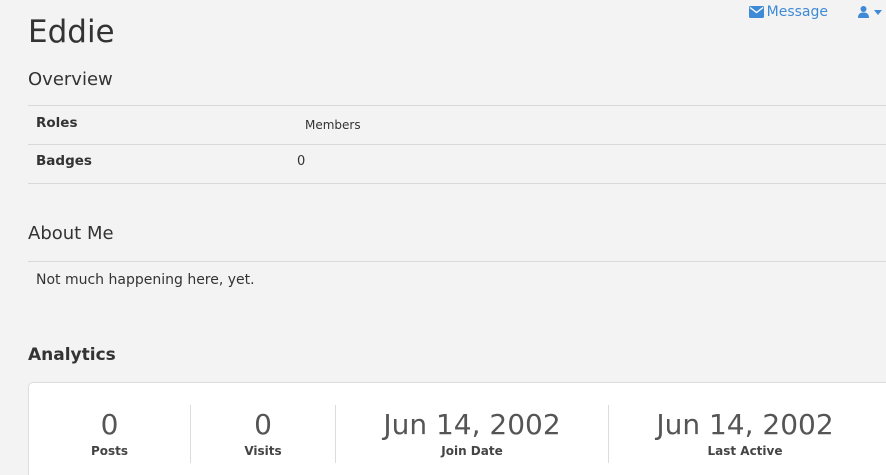 Image resolution: width=886 pixels, height=475 pixels. What do you see at coordinates (70, 79) in the screenshot?
I see `overview-heading: Overview` at bounding box center [70, 79].